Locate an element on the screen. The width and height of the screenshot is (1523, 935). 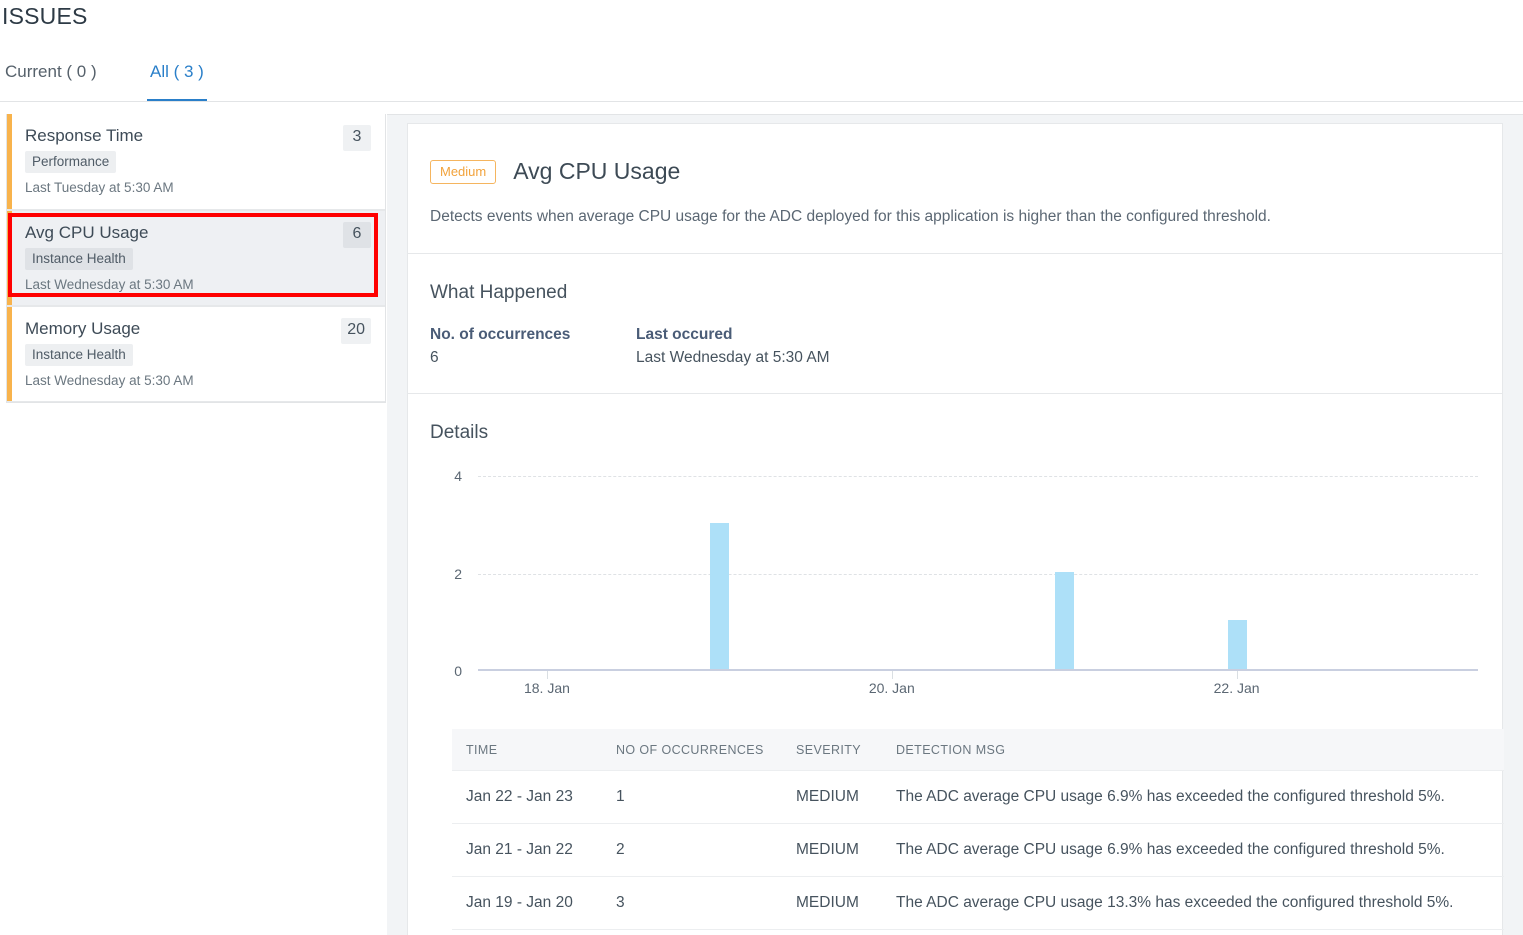
detail-title: Avg CPU Usage is located at coordinates (597, 171).